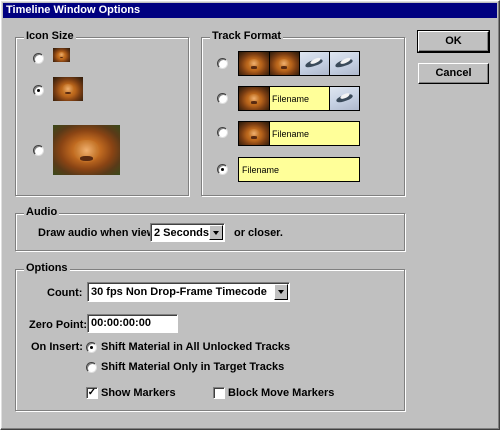 The height and width of the screenshot is (430, 500). Describe the element at coordinates (42, 212) in the screenshot. I see `audio-label: Audio` at that location.